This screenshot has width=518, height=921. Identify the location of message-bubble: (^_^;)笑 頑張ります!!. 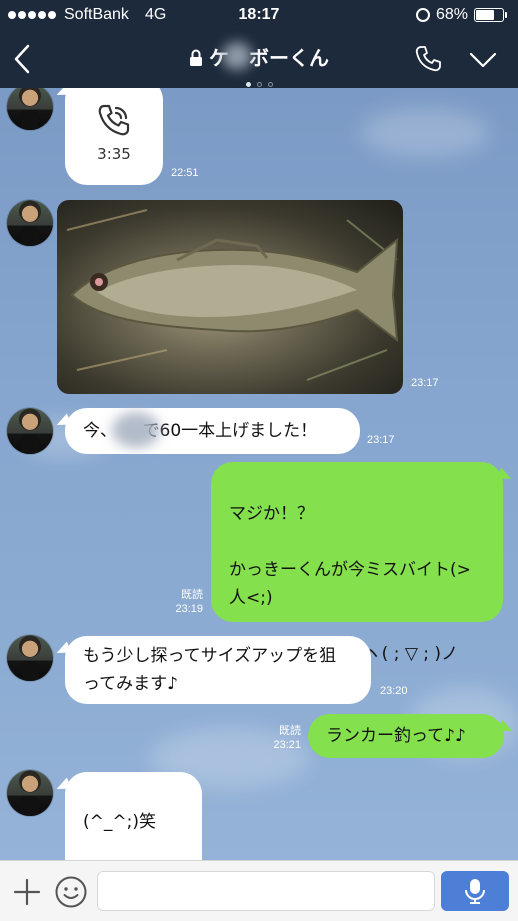
(133, 816).